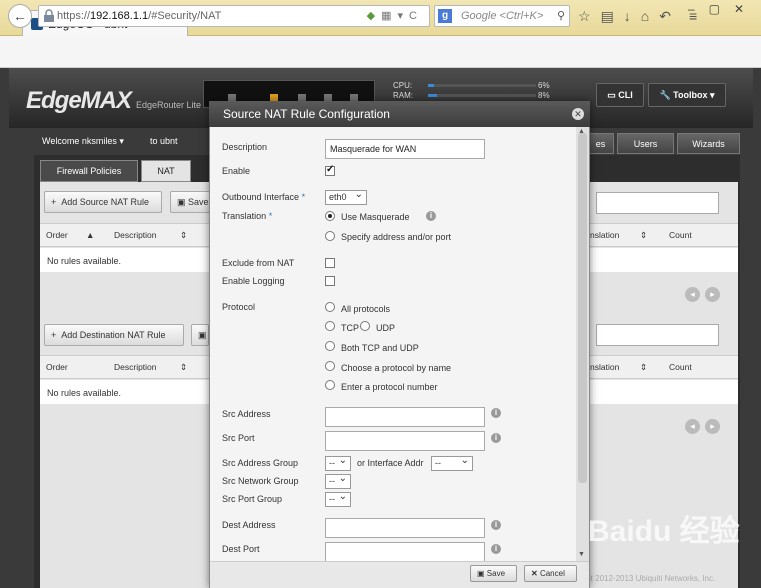 Image resolution: width=761 pixels, height=588 pixels. Describe the element at coordinates (79, 100) in the screenshot. I see `edgemax-logo: EdgeMAX` at that location.